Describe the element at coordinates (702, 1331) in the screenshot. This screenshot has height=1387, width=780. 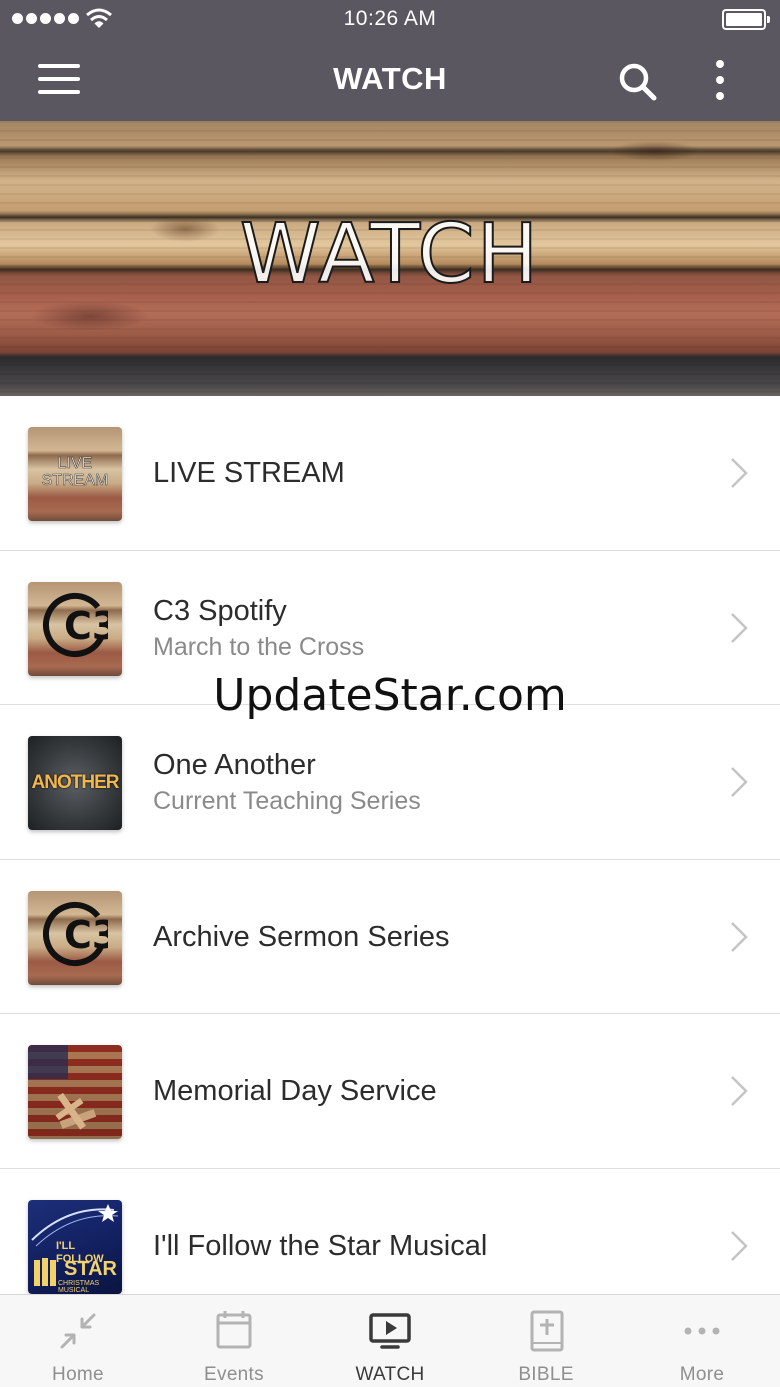
I see `more-dots-icon` at that location.